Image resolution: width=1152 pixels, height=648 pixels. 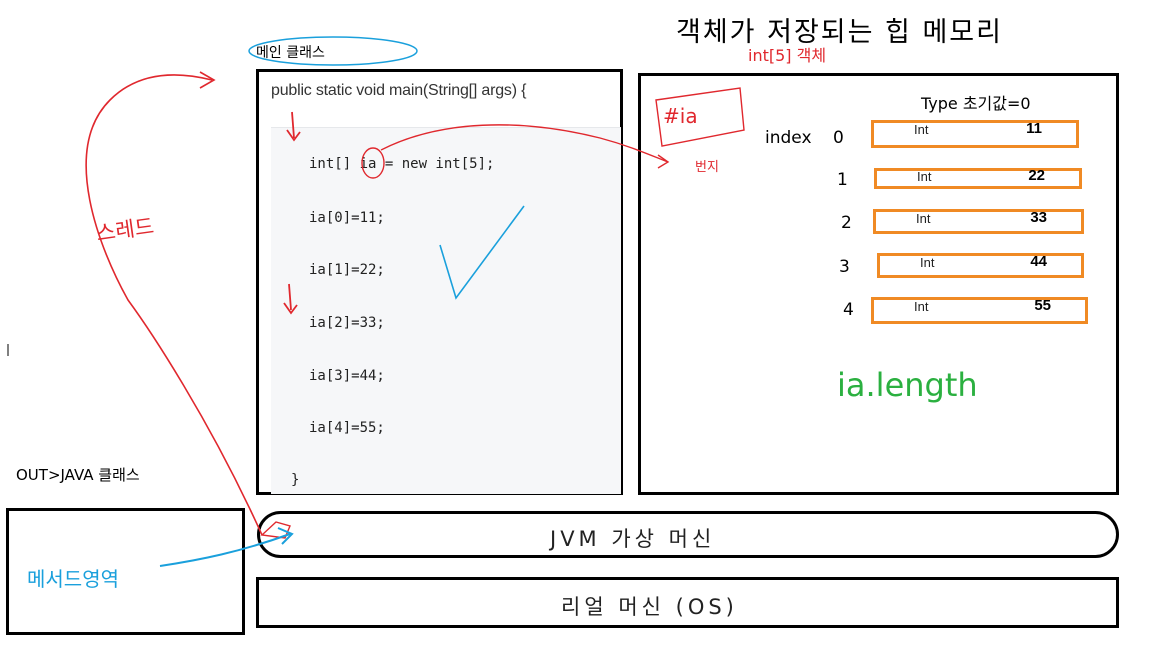 What do you see at coordinates (225, 550) in the screenshot?
I see `method-area-arrow` at bounding box center [225, 550].